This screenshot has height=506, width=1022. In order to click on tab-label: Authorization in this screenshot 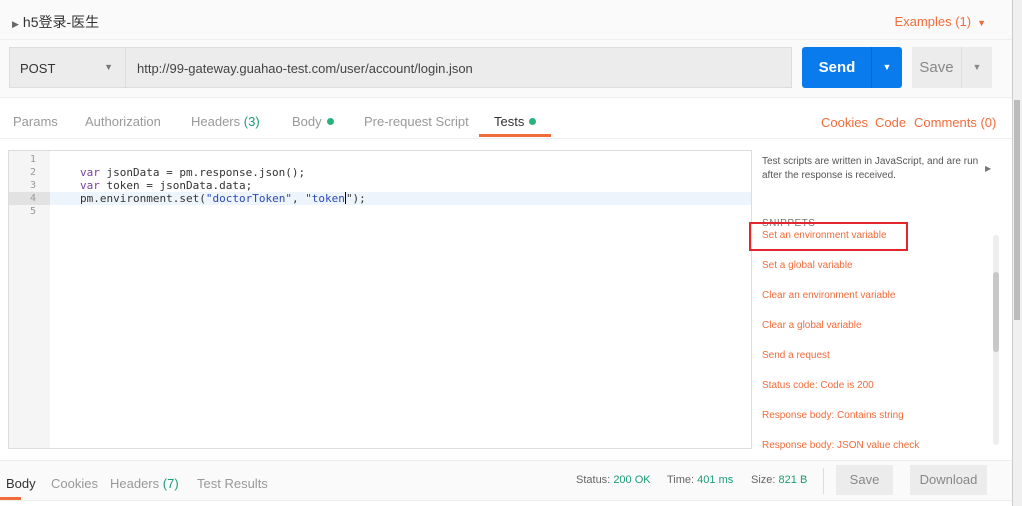, I will do `click(123, 121)`.